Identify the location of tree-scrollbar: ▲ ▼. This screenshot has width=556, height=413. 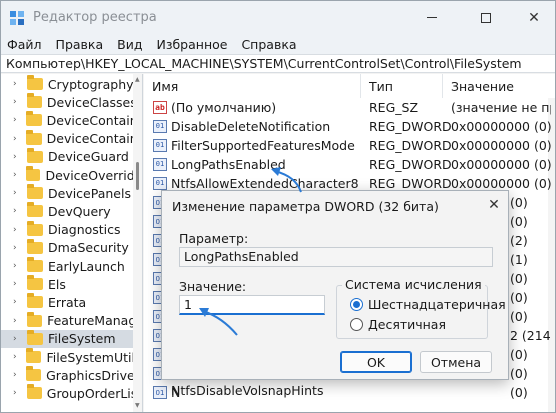
(137, 243).